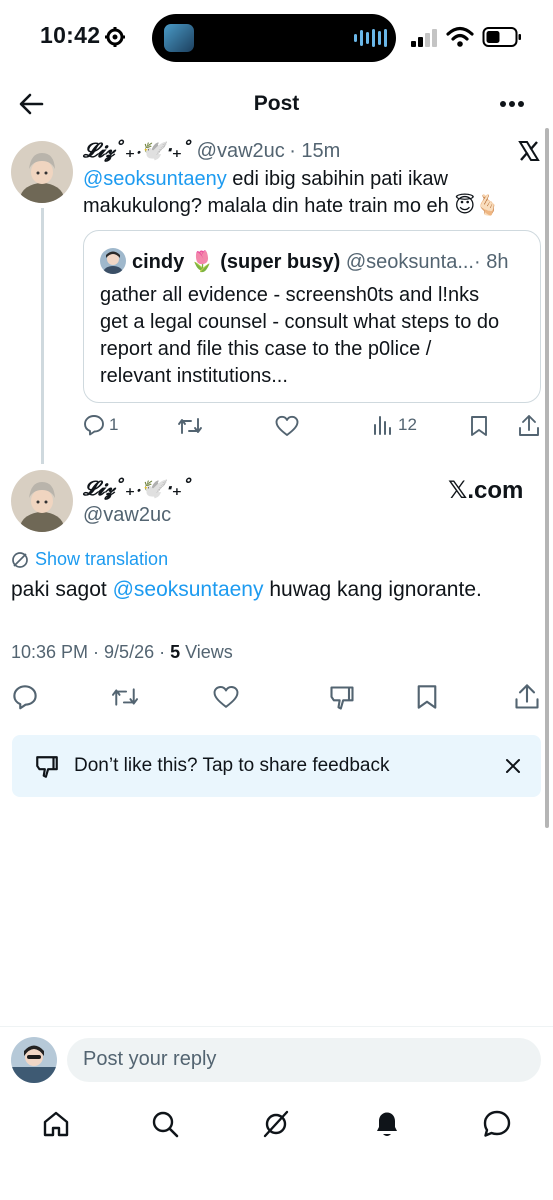 This screenshot has width=553, height=1200. Describe the element at coordinates (34, 1060) in the screenshot. I see `user-avatar` at that location.